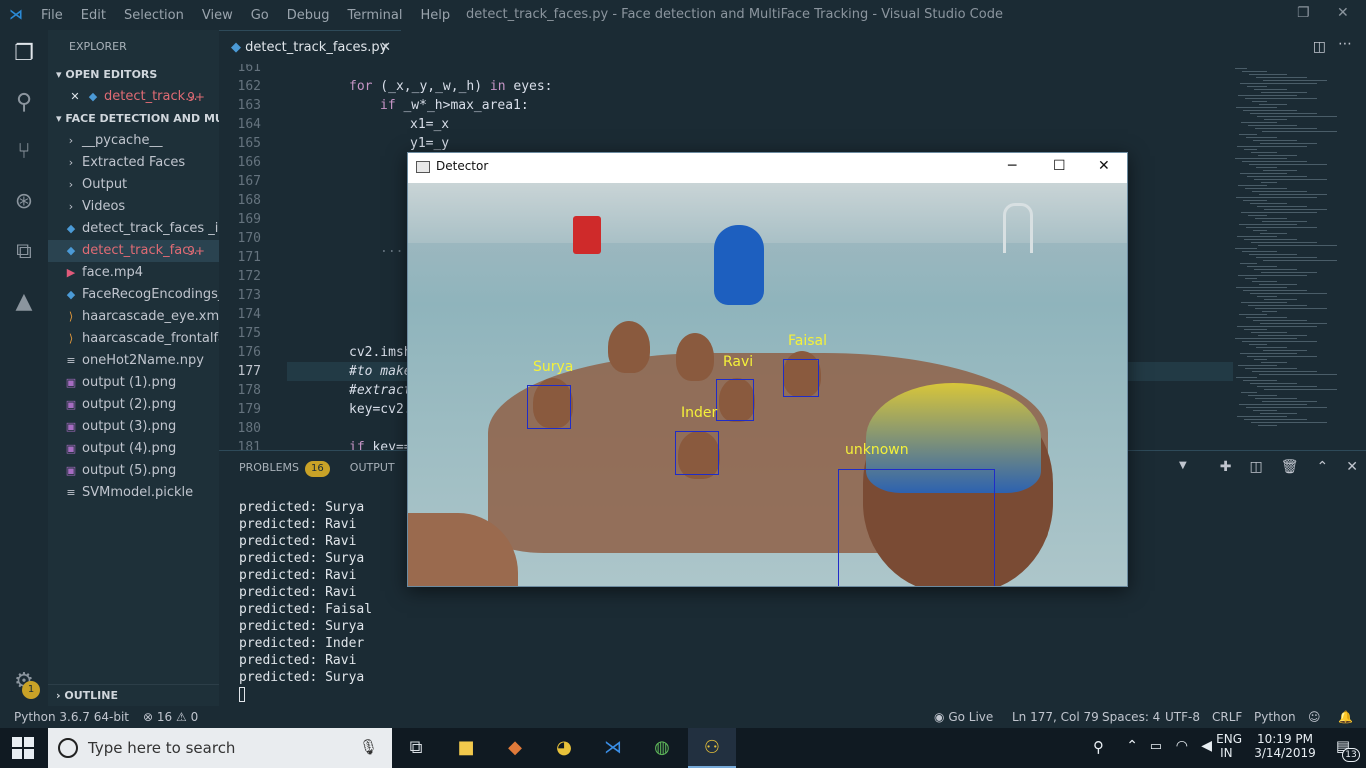 Image resolution: width=1366 pixels, height=768 pixels. What do you see at coordinates (435, 15) in the screenshot?
I see `menu-help: Help` at bounding box center [435, 15].